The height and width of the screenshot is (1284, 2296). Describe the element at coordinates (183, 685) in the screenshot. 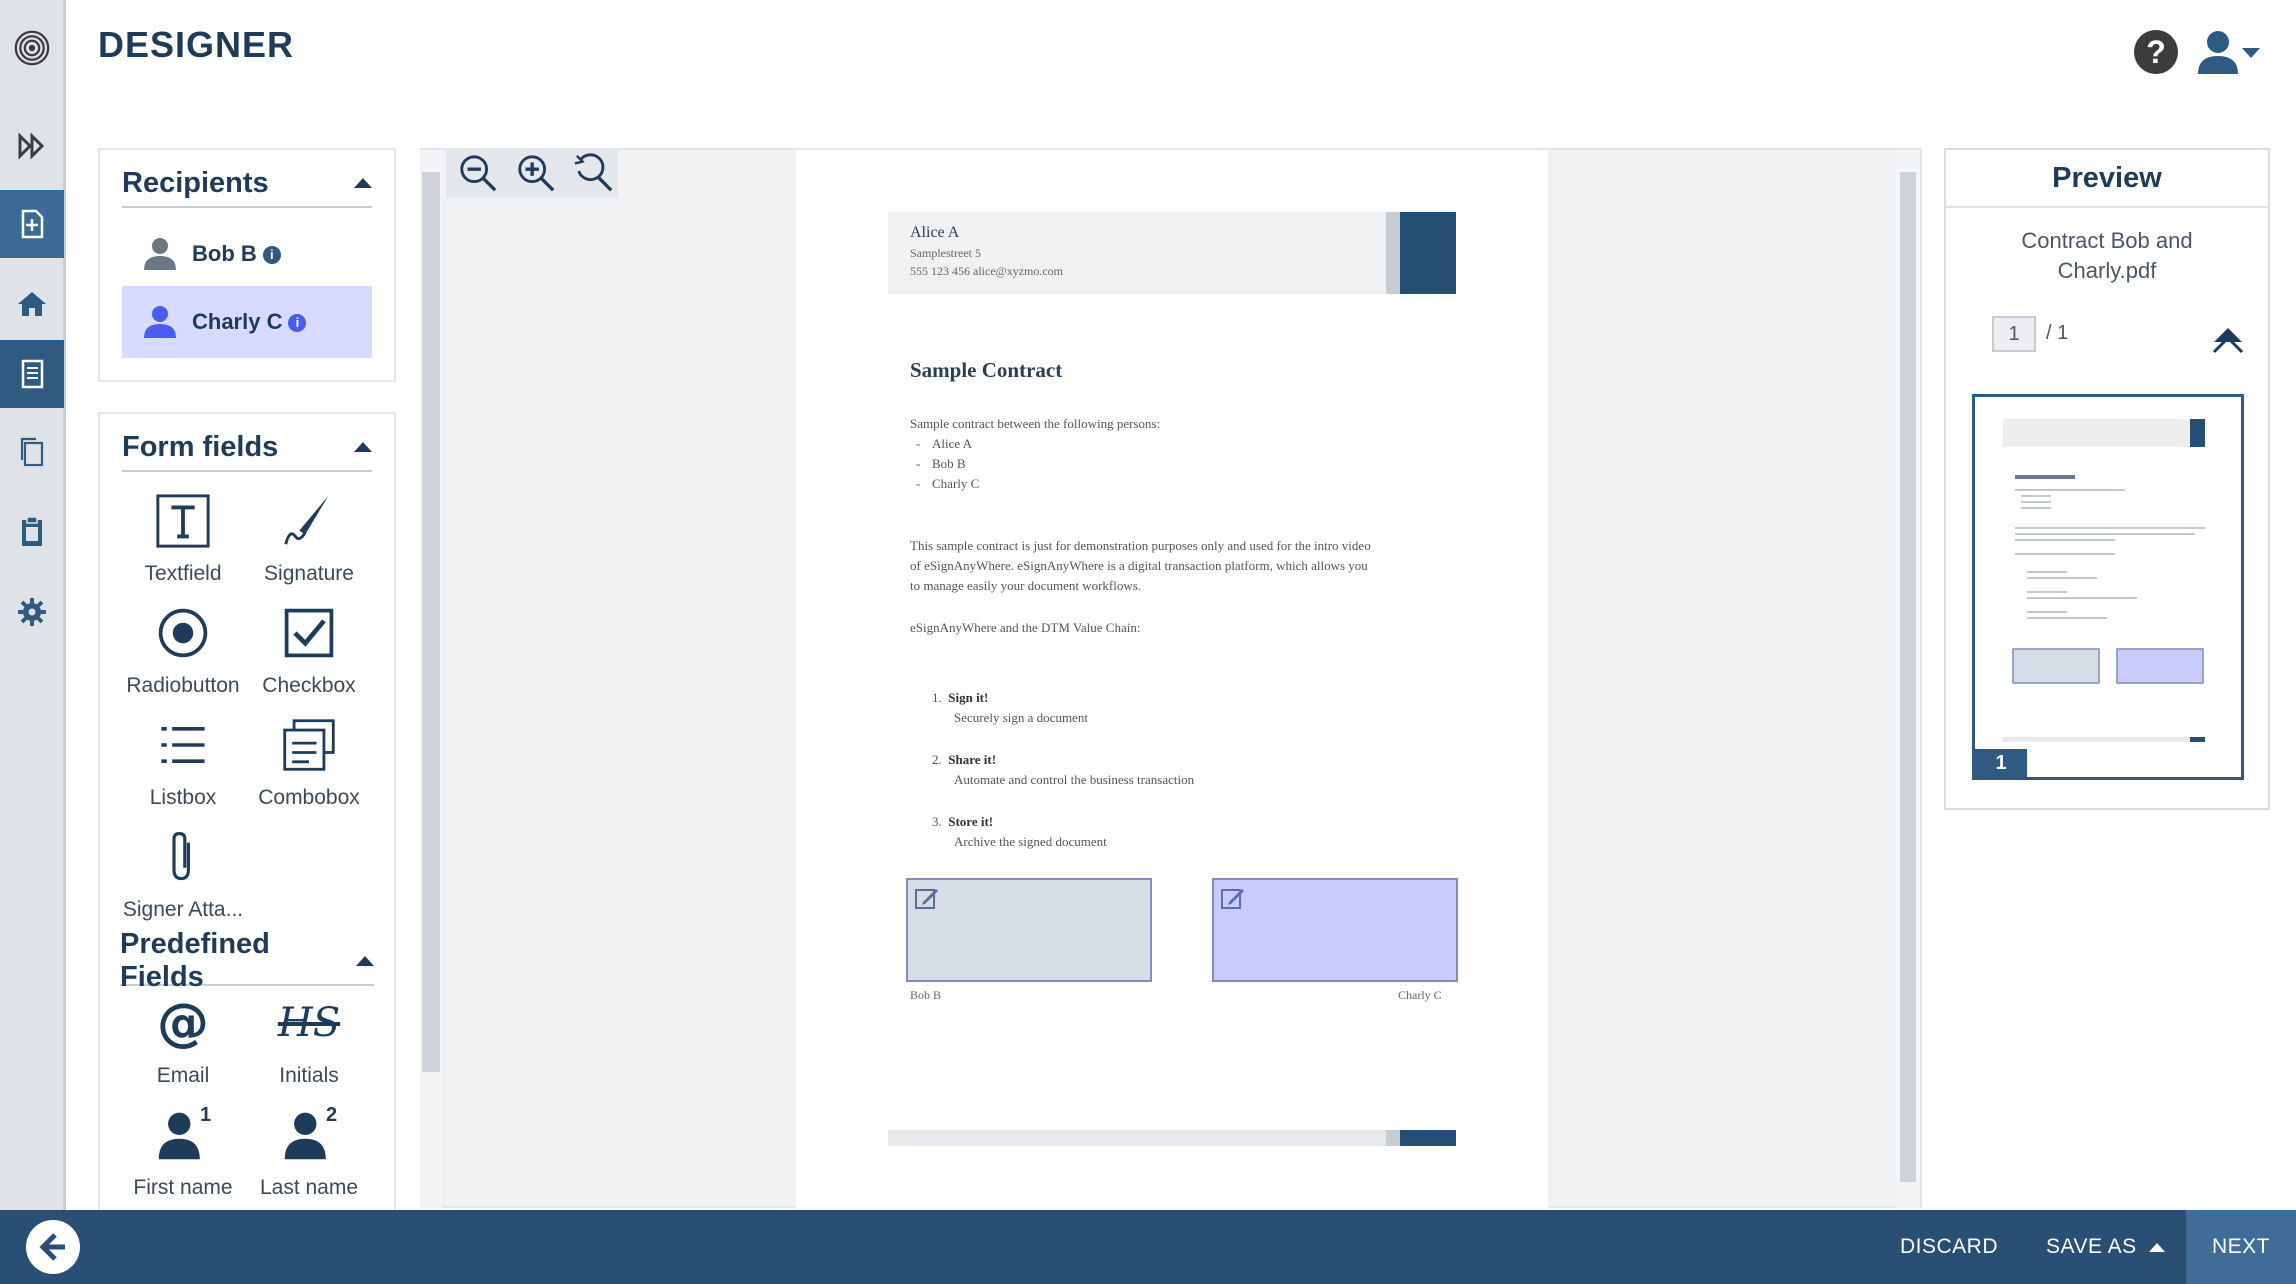

I see `field-label: Radiobutton` at that location.